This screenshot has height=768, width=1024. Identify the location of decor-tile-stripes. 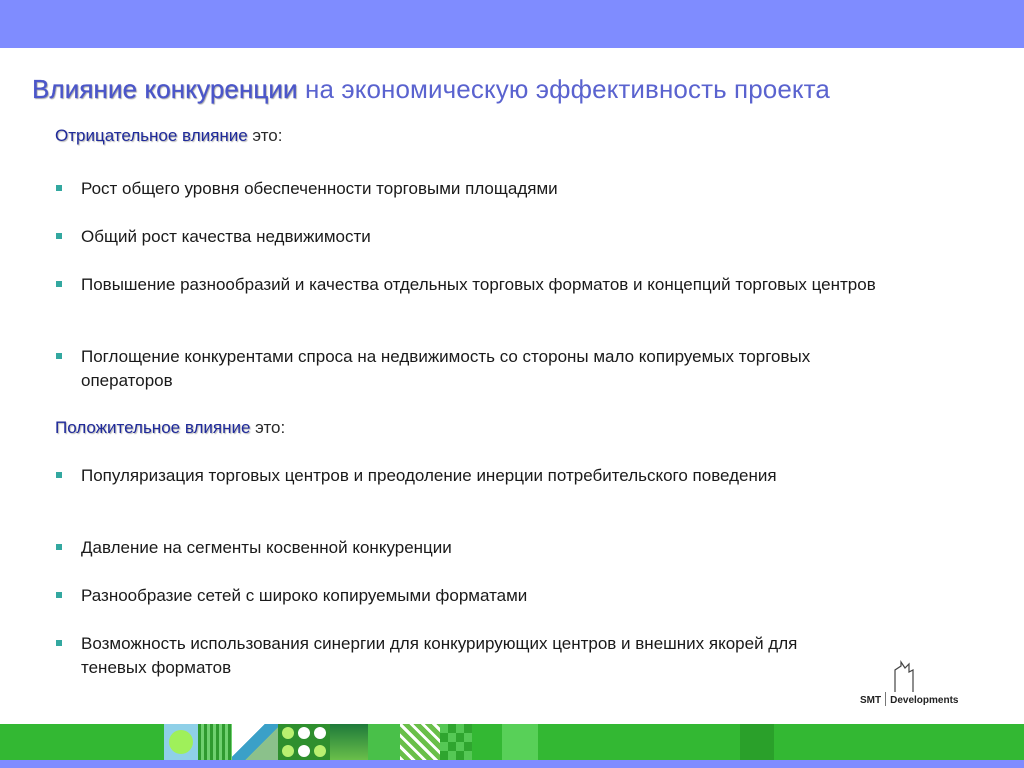
(215, 742).